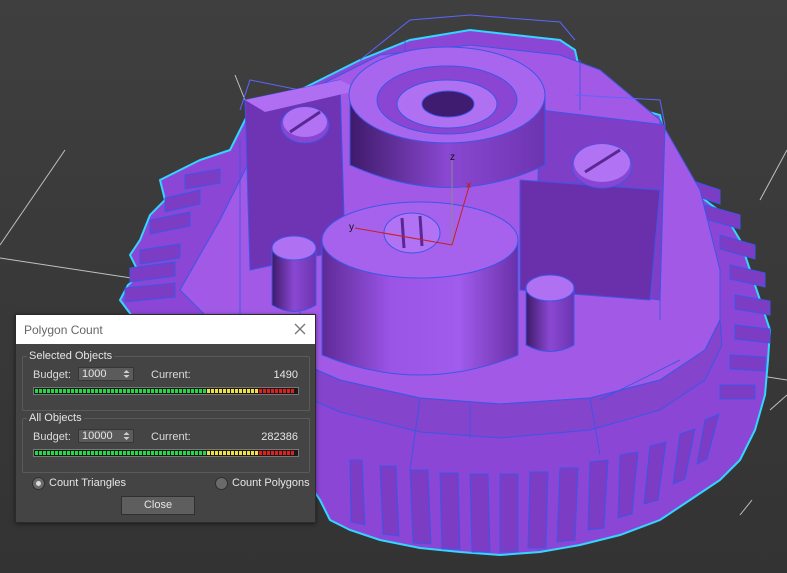 The image size is (787, 573). I want to click on screw-head-left, so click(305, 125).